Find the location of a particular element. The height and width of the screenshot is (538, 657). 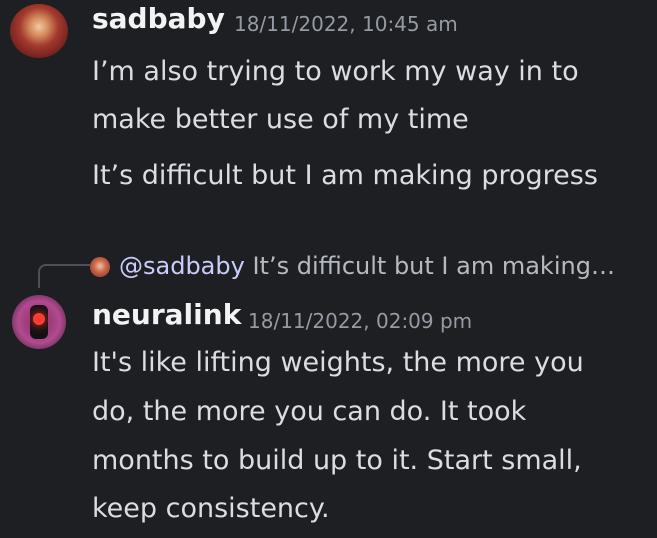

message-line: months to build up to it. Start small, is located at coordinates (337, 460).